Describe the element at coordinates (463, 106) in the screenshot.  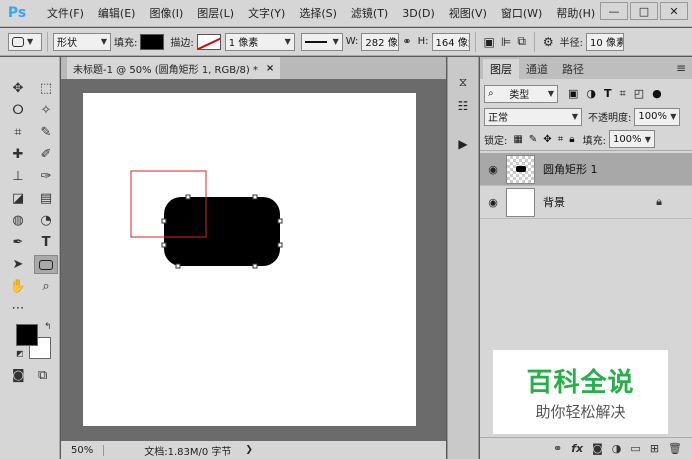
I see `properties-panel-icon: ☷` at that location.